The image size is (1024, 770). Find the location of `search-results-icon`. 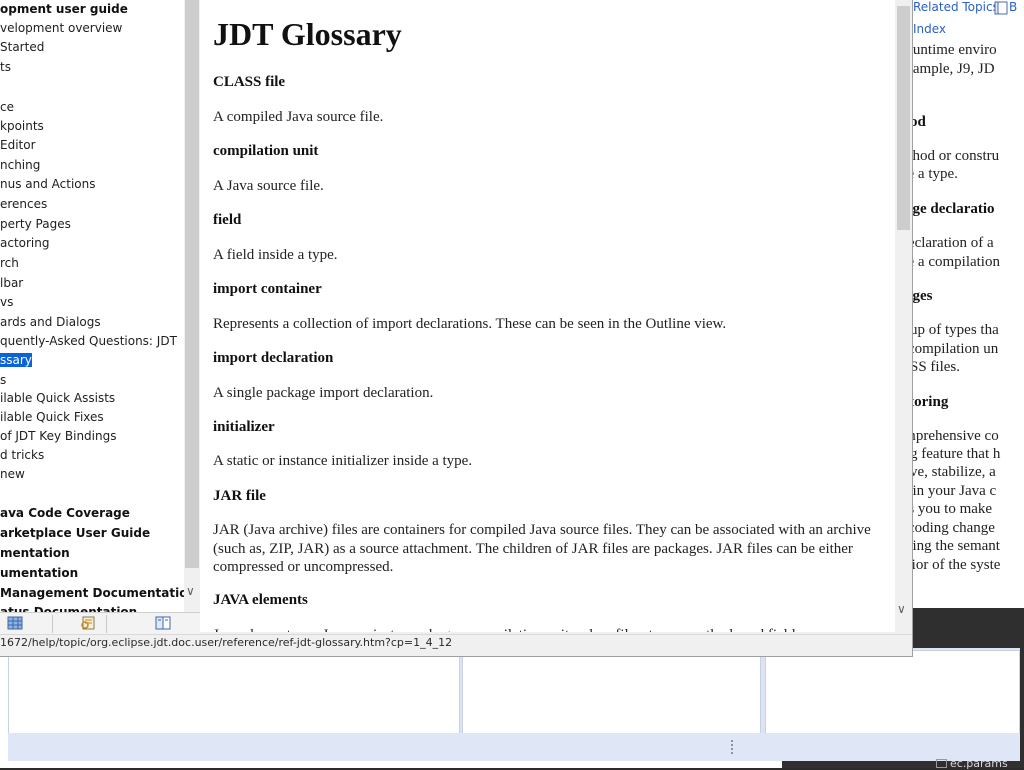

search-results-icon is located at coordinates (88, 623).